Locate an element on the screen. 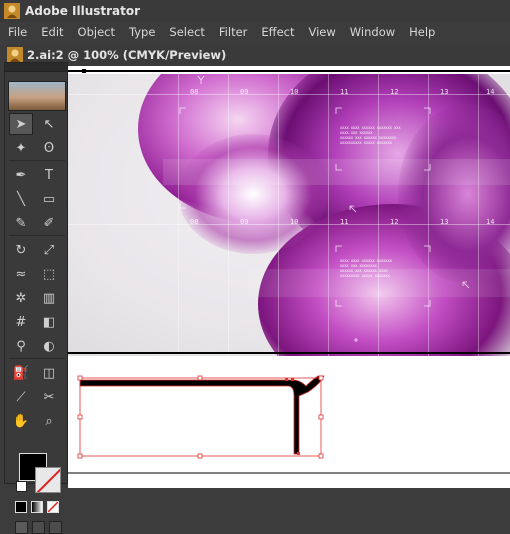 The image size is (510, 534). line-segment-tool-icon: ╲ is located at coordinates (21, 199).